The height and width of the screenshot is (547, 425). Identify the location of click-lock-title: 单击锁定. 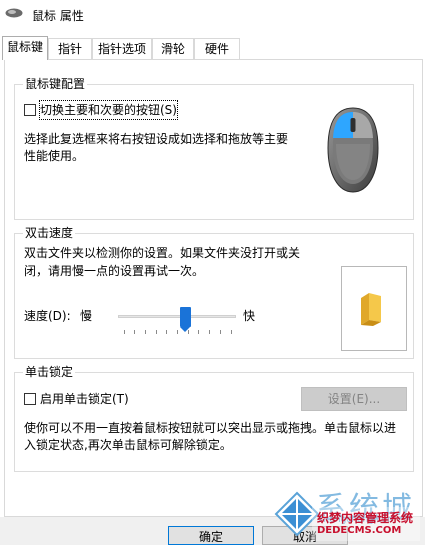
(49, 372).